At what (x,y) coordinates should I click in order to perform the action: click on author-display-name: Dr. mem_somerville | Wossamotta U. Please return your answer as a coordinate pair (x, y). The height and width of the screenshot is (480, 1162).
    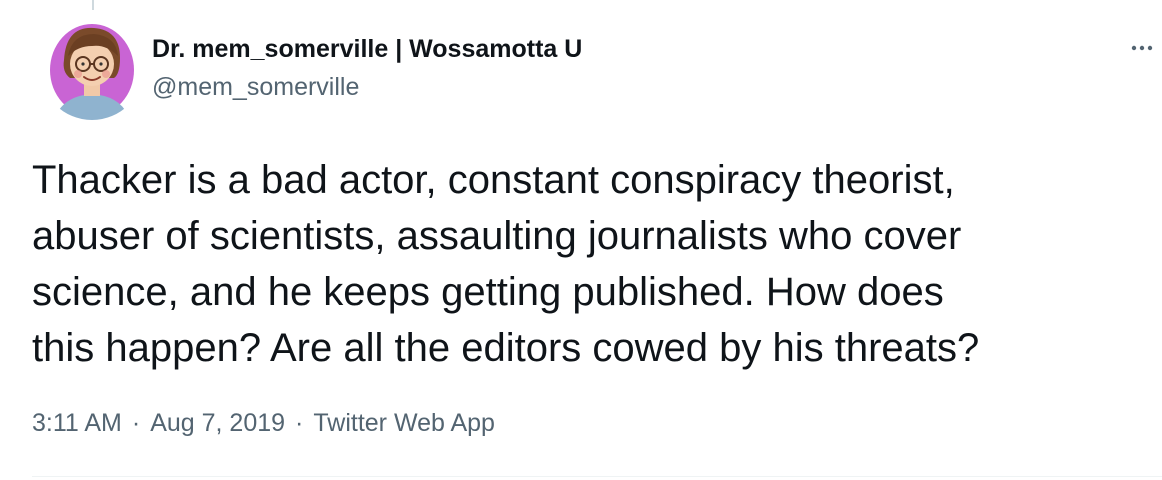
    Looking at the image, I should click on (367, 49).